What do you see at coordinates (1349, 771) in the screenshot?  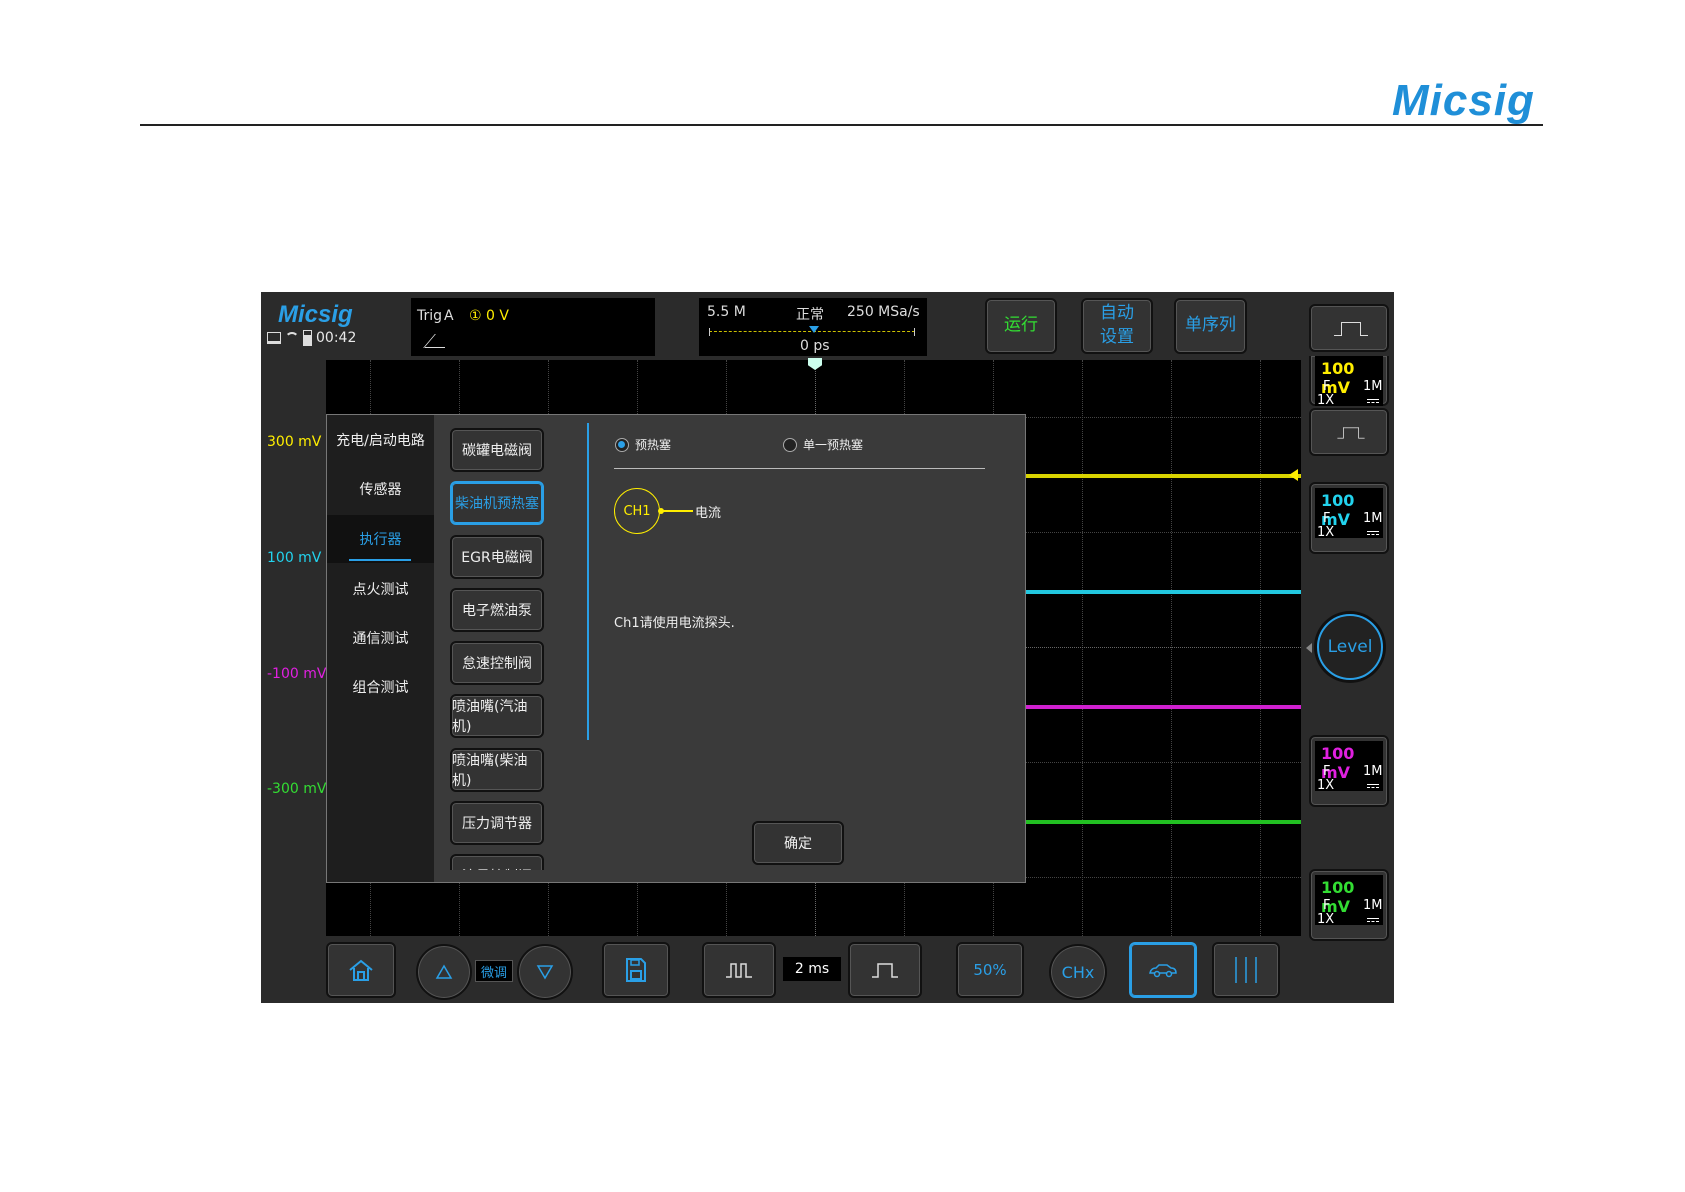 I see `ch3-settings: 100 mV F 1M 1X` at bounding box center [1349, 771].